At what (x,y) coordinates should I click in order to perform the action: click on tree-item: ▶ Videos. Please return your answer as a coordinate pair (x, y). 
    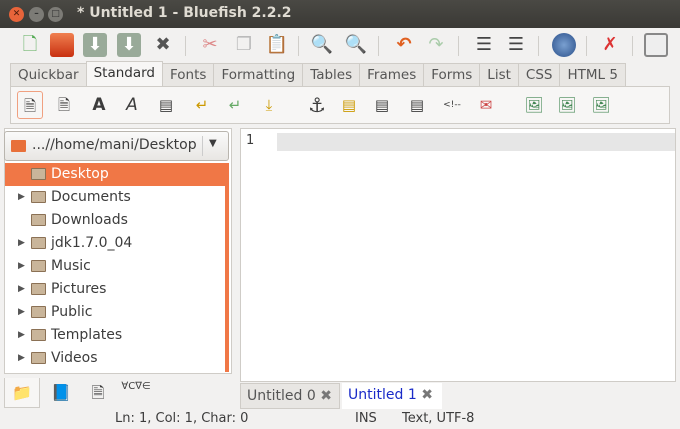
    Looking at the image, I should click on (116, 358).